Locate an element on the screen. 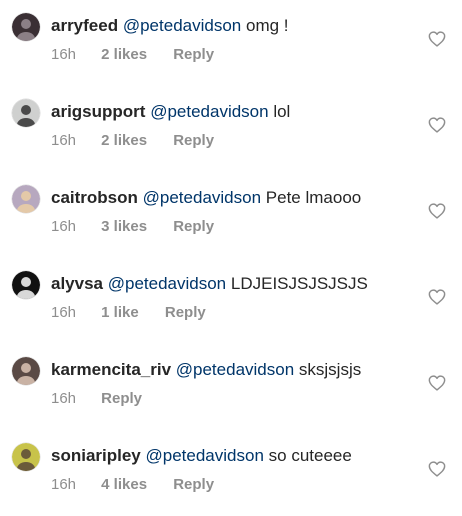  comment-likes: 4 likes is located at coordinates (124, 484).